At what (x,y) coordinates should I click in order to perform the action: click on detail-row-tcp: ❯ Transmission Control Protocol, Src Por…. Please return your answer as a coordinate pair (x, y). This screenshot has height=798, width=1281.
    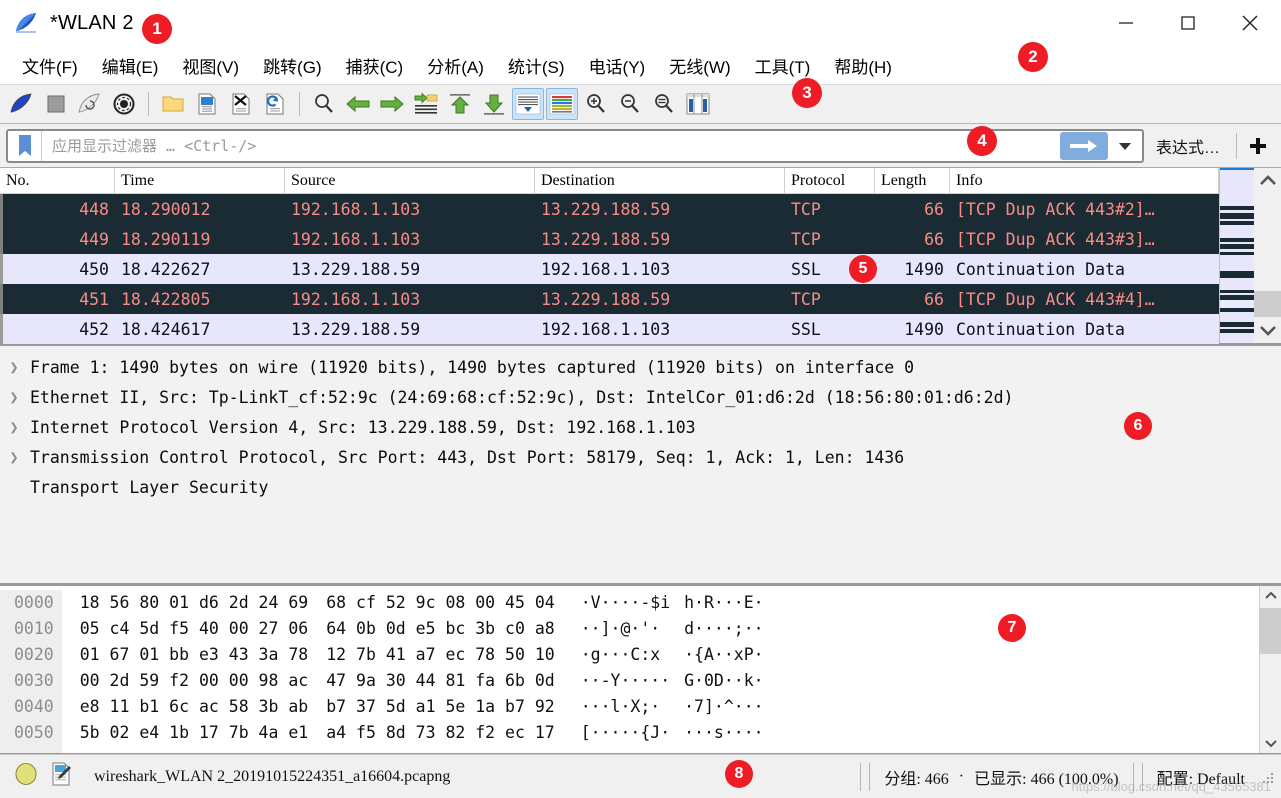
    Looking at the image, I should click on (640, 457).